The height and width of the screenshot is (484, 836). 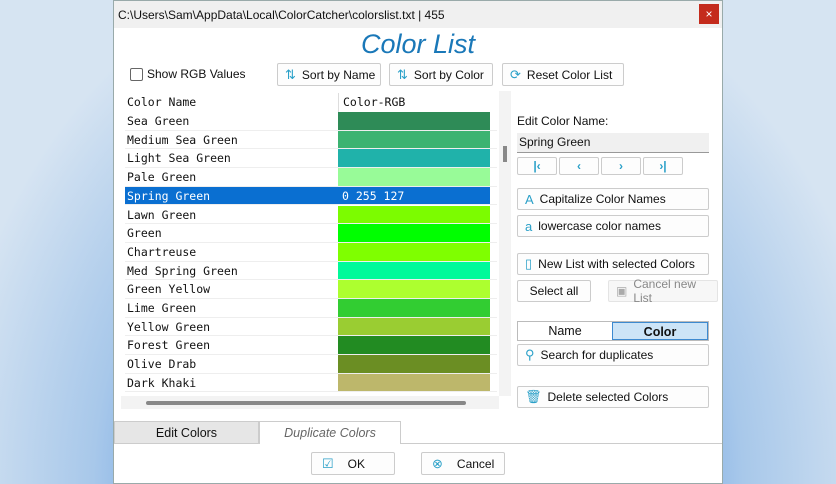 I want to click on horizontal-scrollbar, so click(x=310, y=402).